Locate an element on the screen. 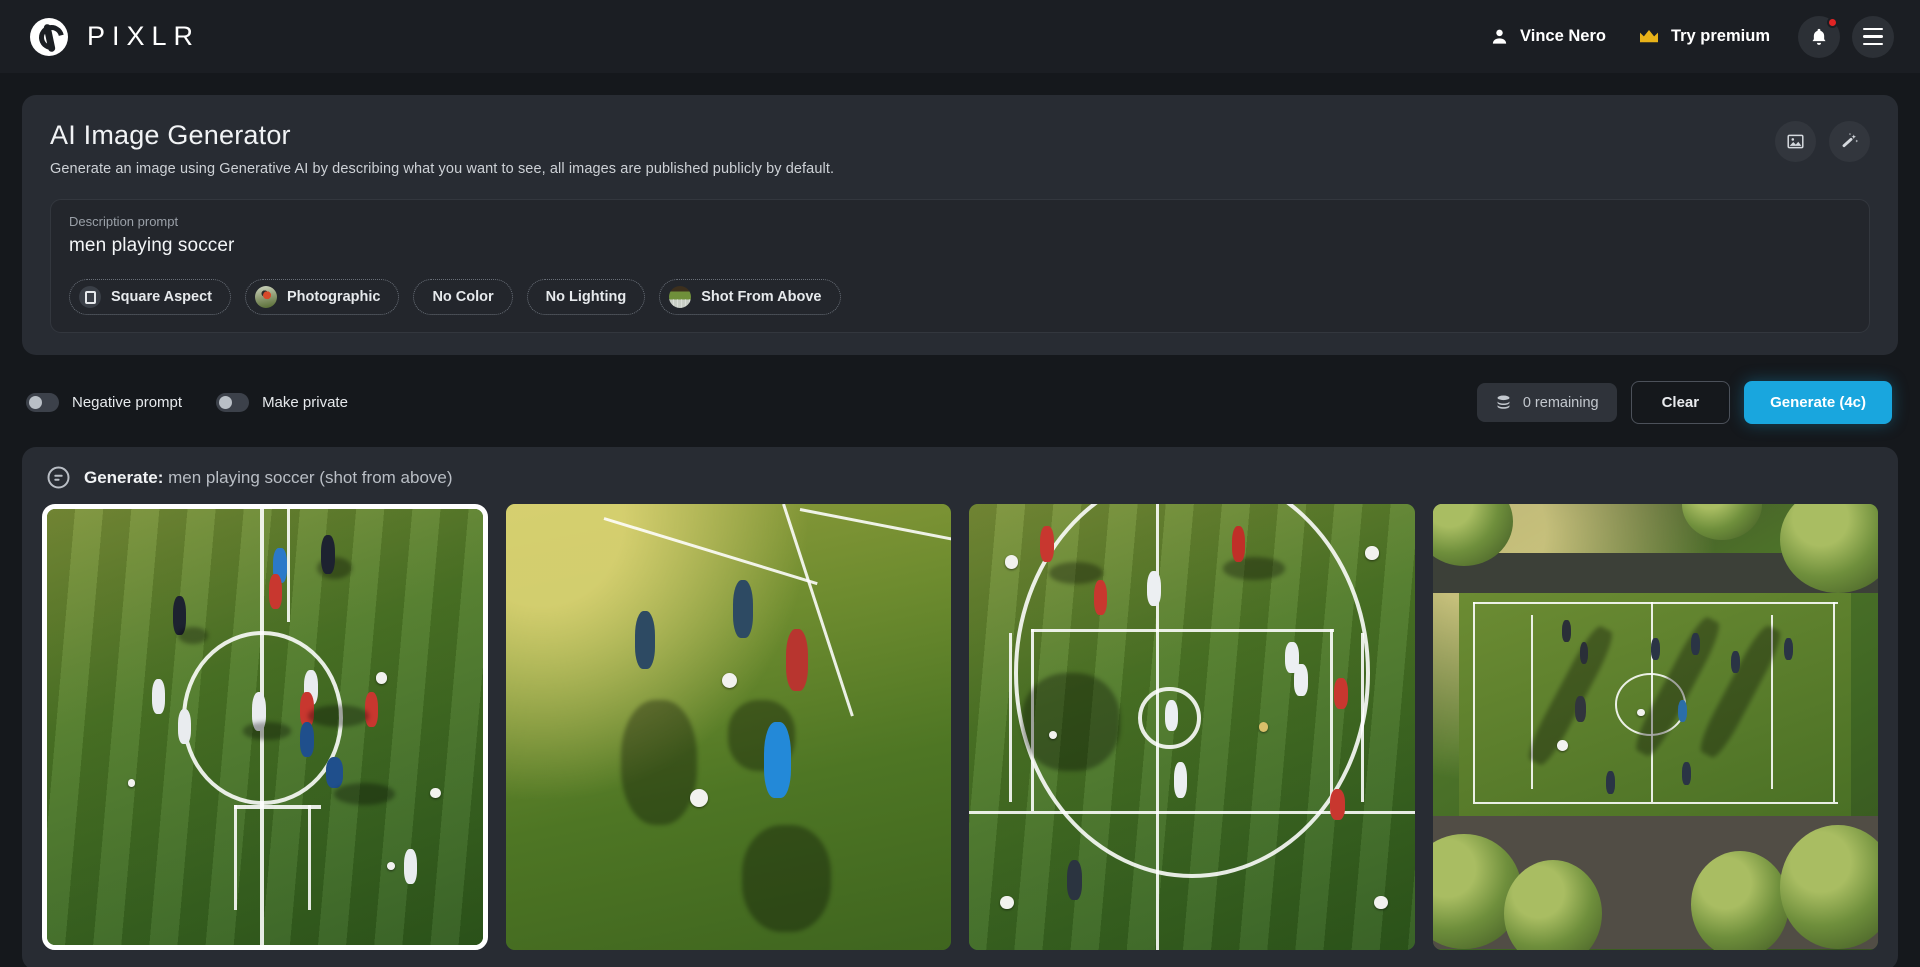 The height and width of the screenshot is (967, 1920). crown-icon is located at coordinates (1648, 35).